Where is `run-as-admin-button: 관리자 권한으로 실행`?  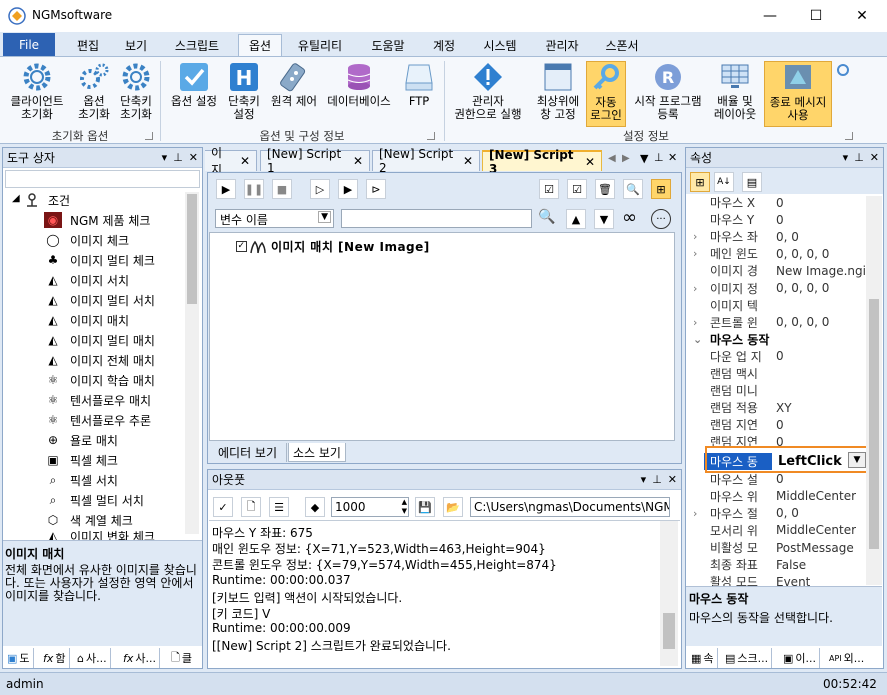 run-as-admin-button: 관리자 권한으로 실행 is located at coordinates (488, 94).